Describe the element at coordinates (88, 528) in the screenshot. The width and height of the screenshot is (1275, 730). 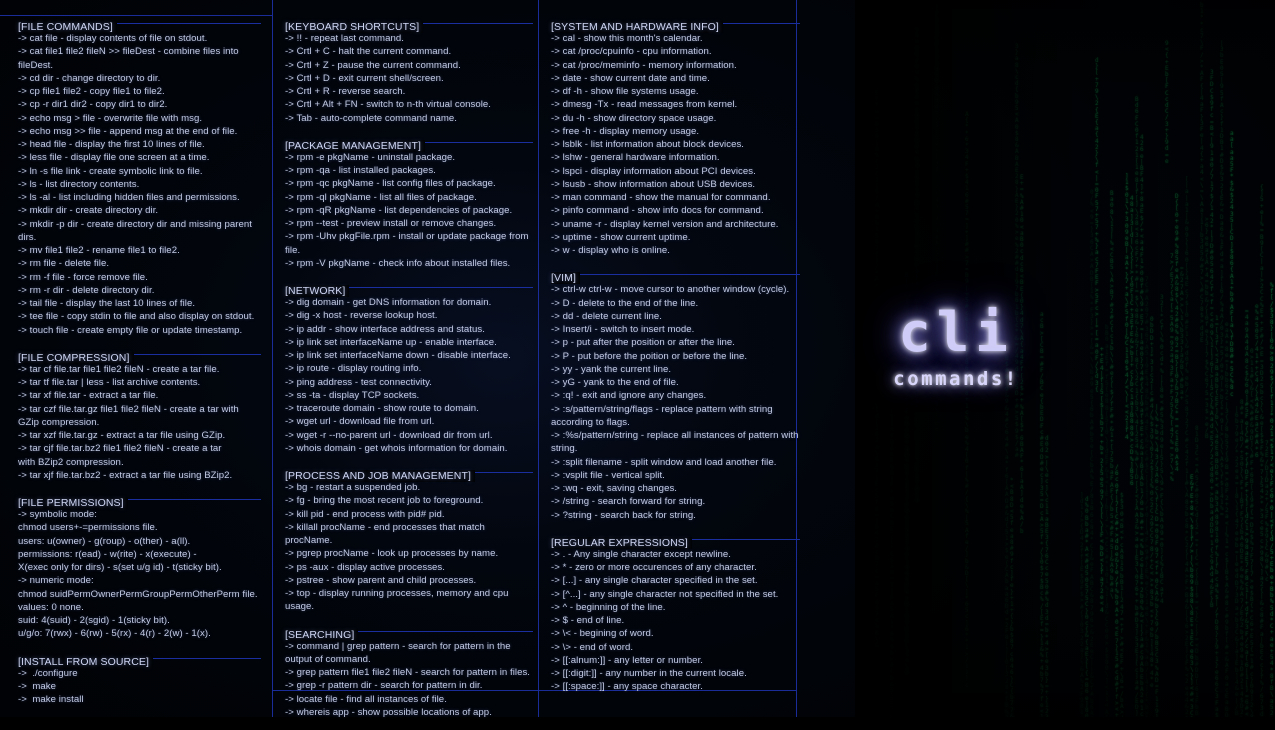
I see `command-line: chmod users+-=permissions file.` at that location.